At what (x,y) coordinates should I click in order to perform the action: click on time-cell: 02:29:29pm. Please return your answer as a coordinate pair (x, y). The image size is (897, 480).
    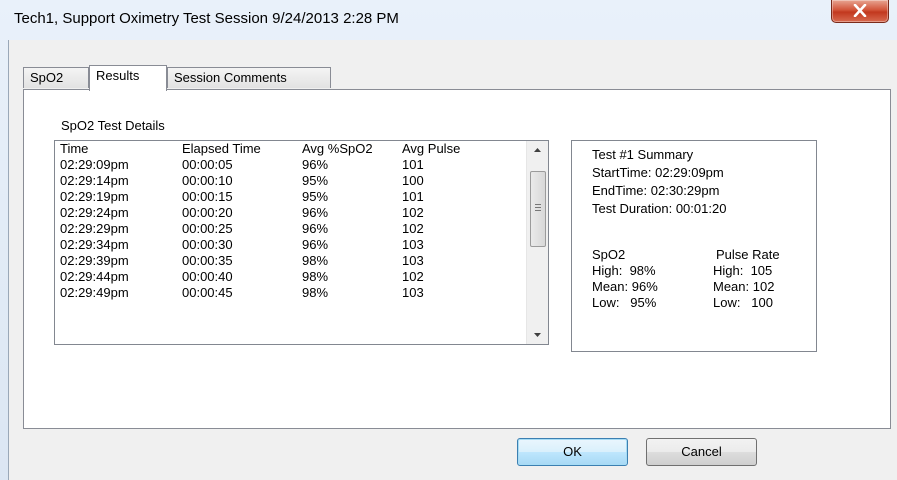
    Looking at the image, I should click on (94, 228).